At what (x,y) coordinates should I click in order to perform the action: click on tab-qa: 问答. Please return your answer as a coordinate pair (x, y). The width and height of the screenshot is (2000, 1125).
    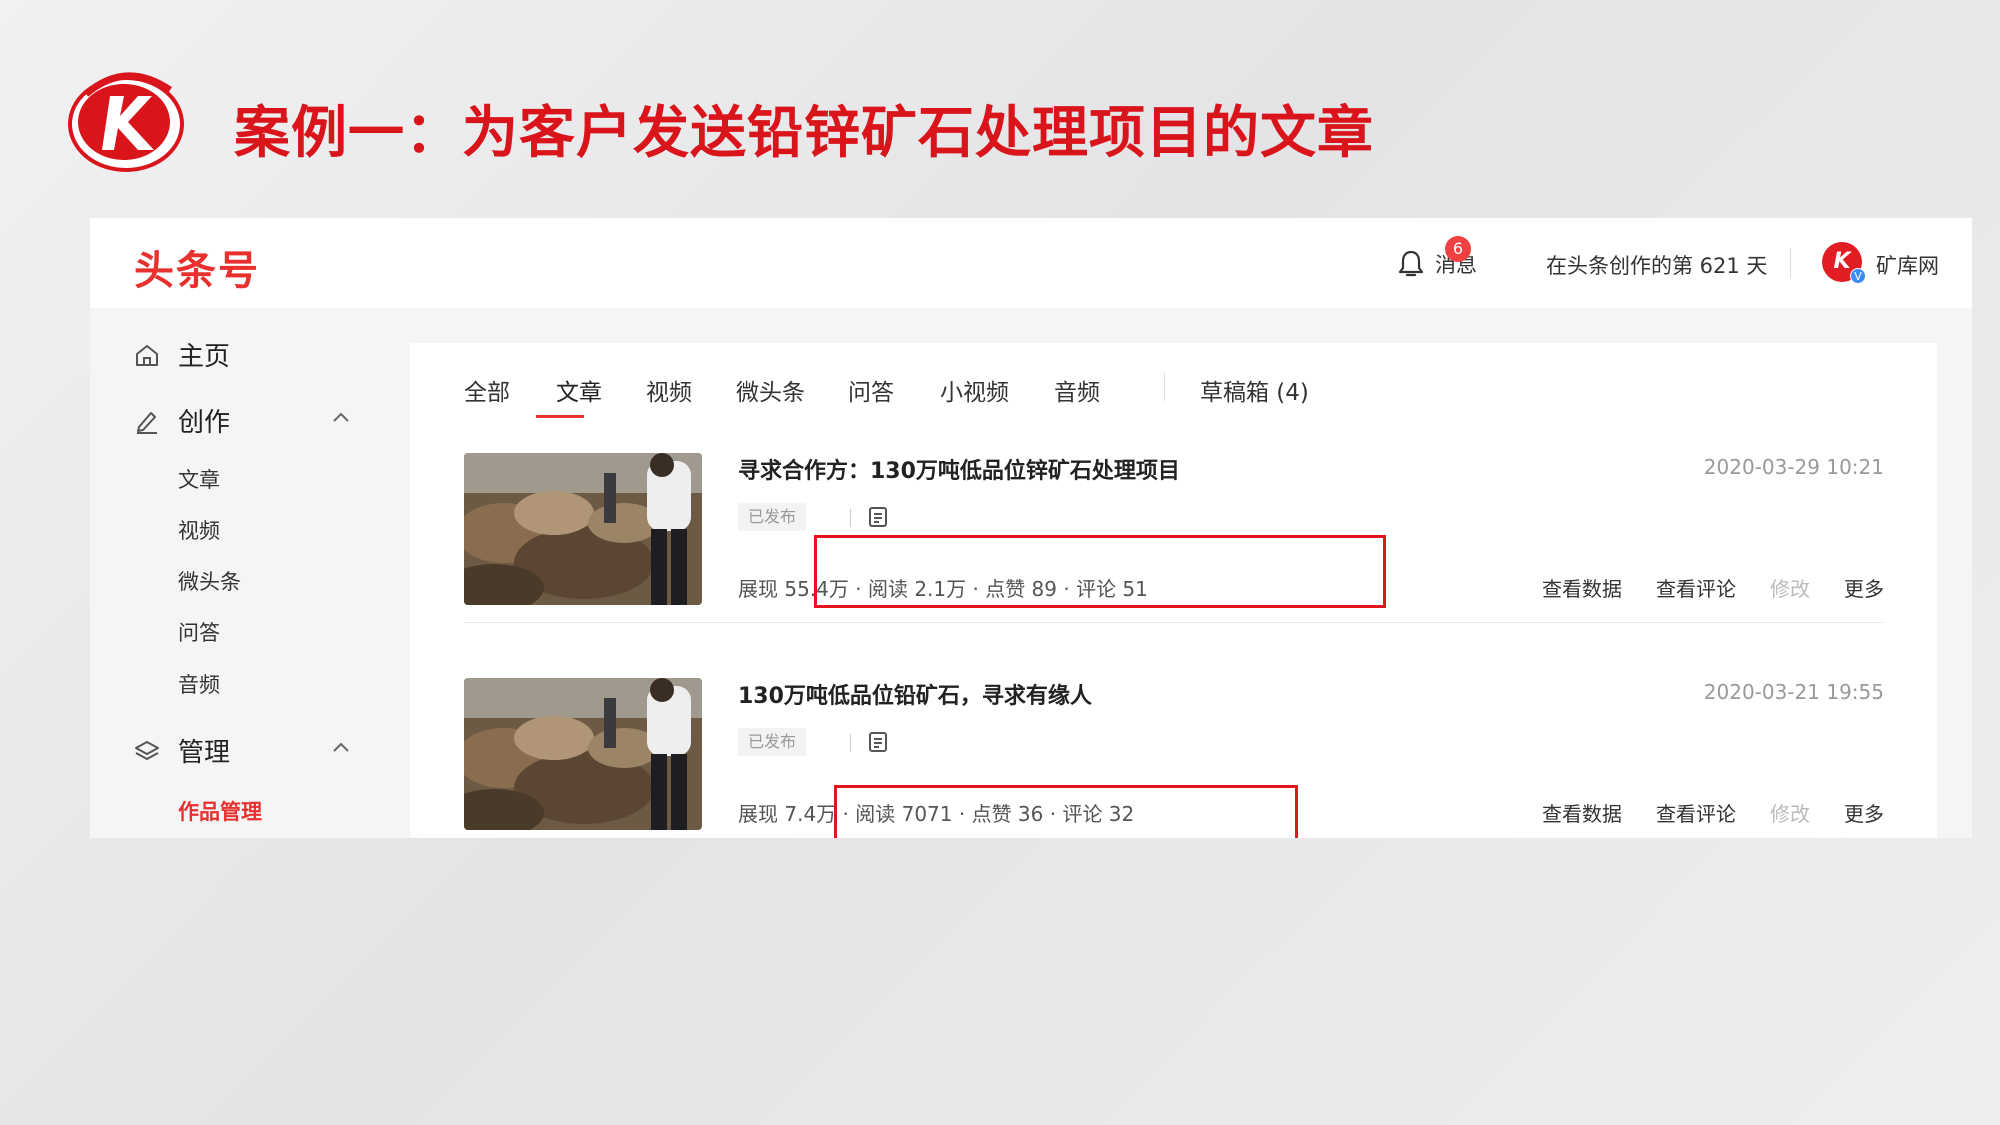
    Looking at the image, I should click on (871, 390).